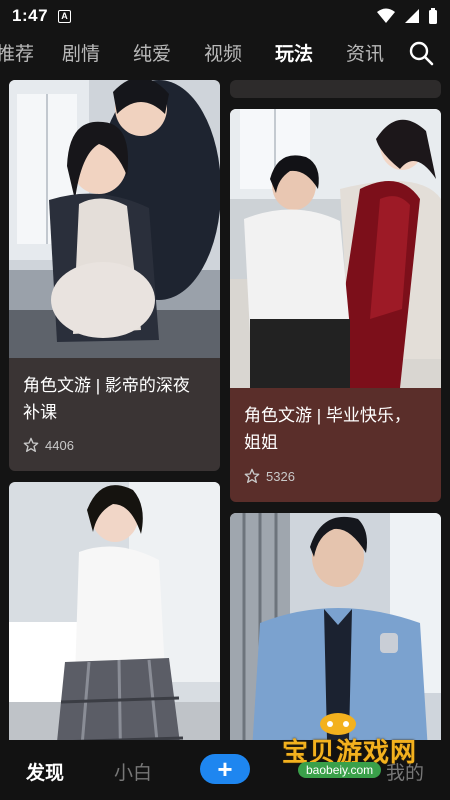 This screenshot has height=800, width=450. I want to click on card-title: 角色文游 | 毕业快乐，姐姐, so click(327, 429).